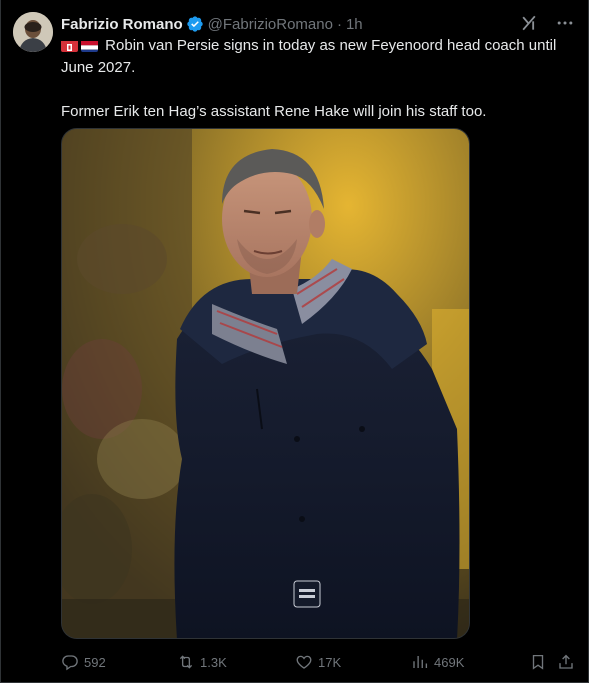  I want to click on reply-icon, so click(70, 663).